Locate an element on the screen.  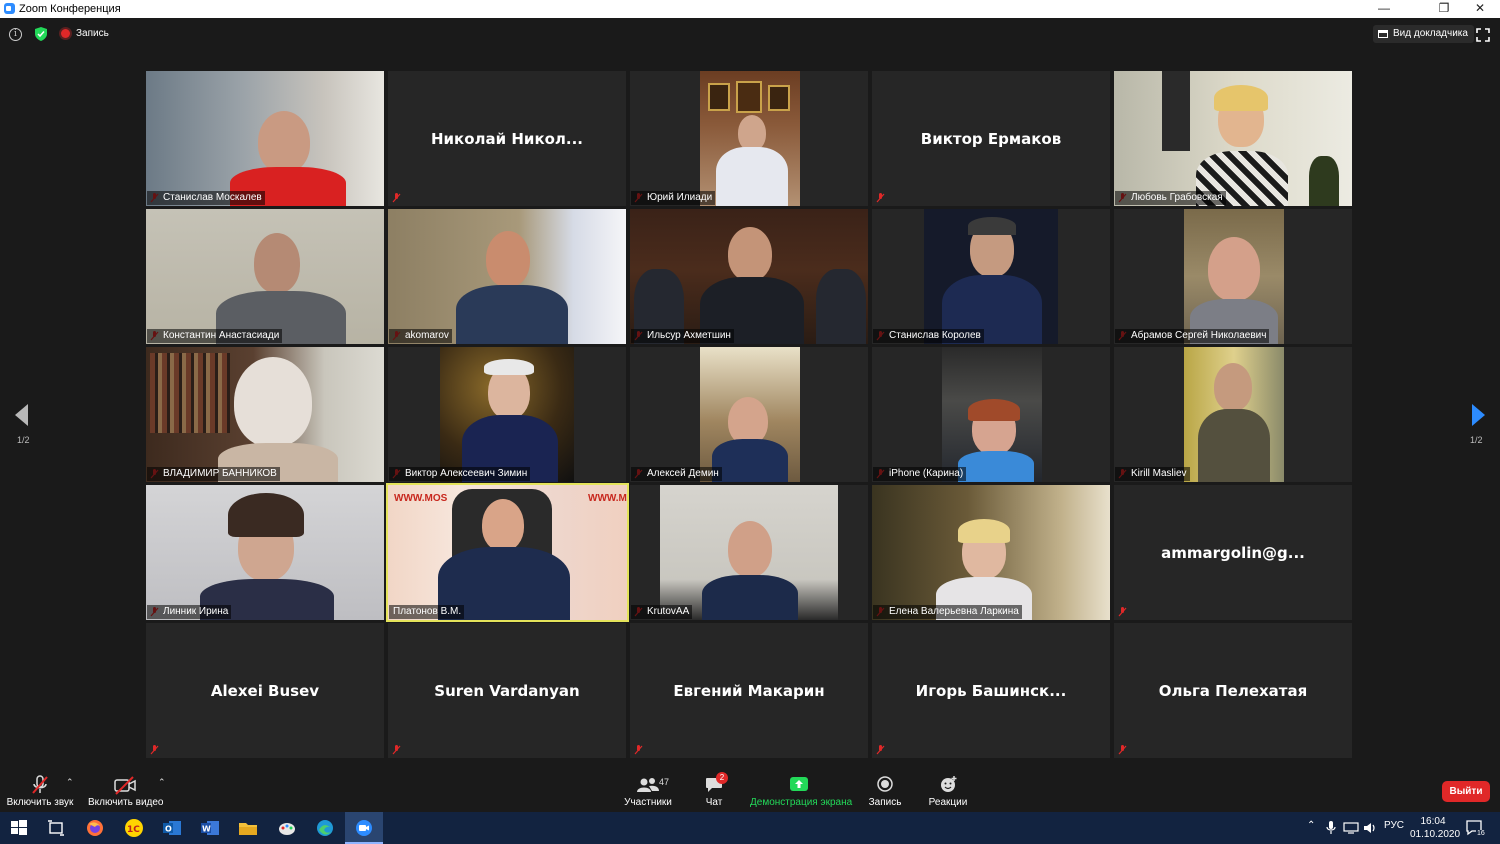
participant-tile: Юрий Илиади is located at coordinates (749, 138).